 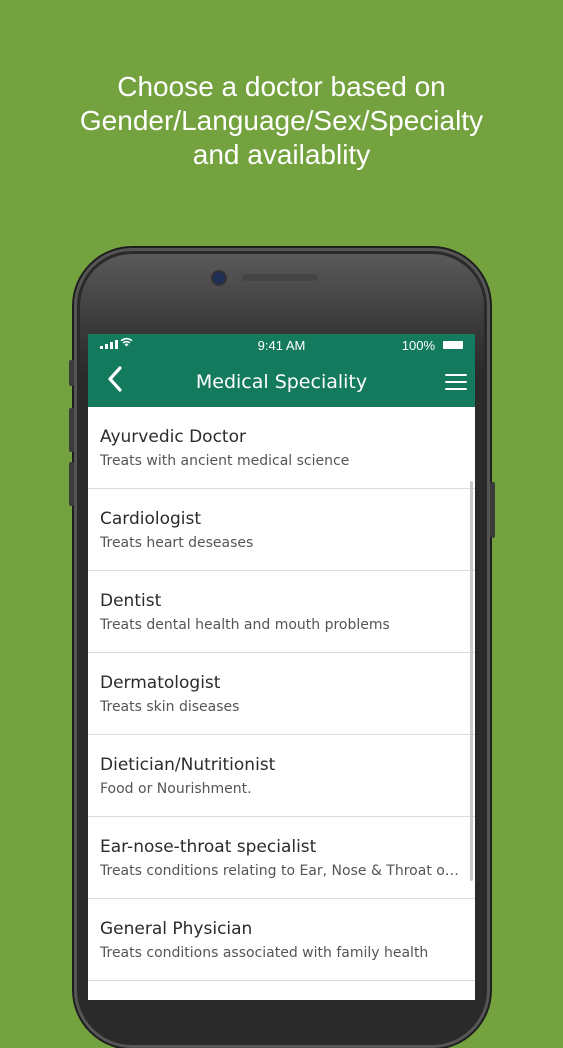 What do you see at coordinates (245, 625) in the screenshot?
I see `list-item-description: Treats dental health and mouth problems` at bounding box center [245, 625].